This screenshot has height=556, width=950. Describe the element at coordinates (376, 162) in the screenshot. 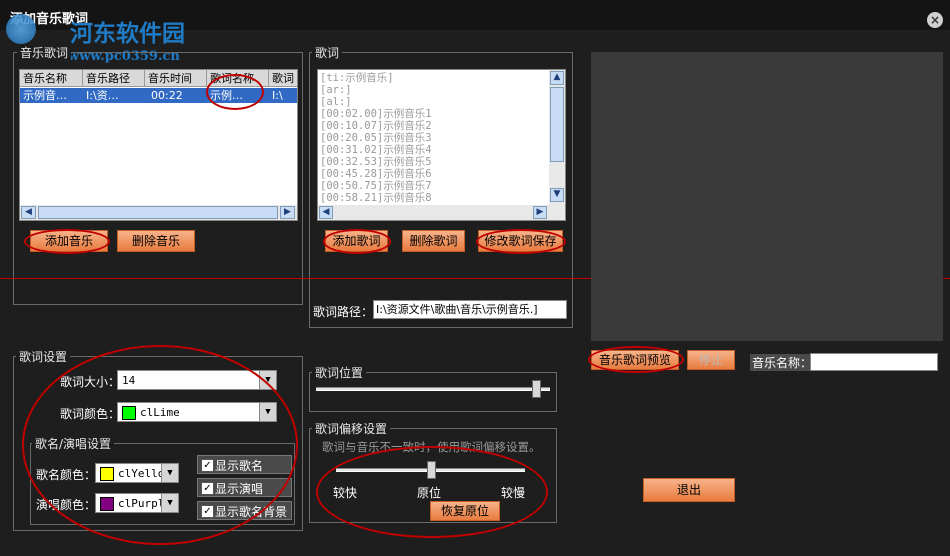

I see `lyric-line: [00:32.53]示例音乐5` at that location.